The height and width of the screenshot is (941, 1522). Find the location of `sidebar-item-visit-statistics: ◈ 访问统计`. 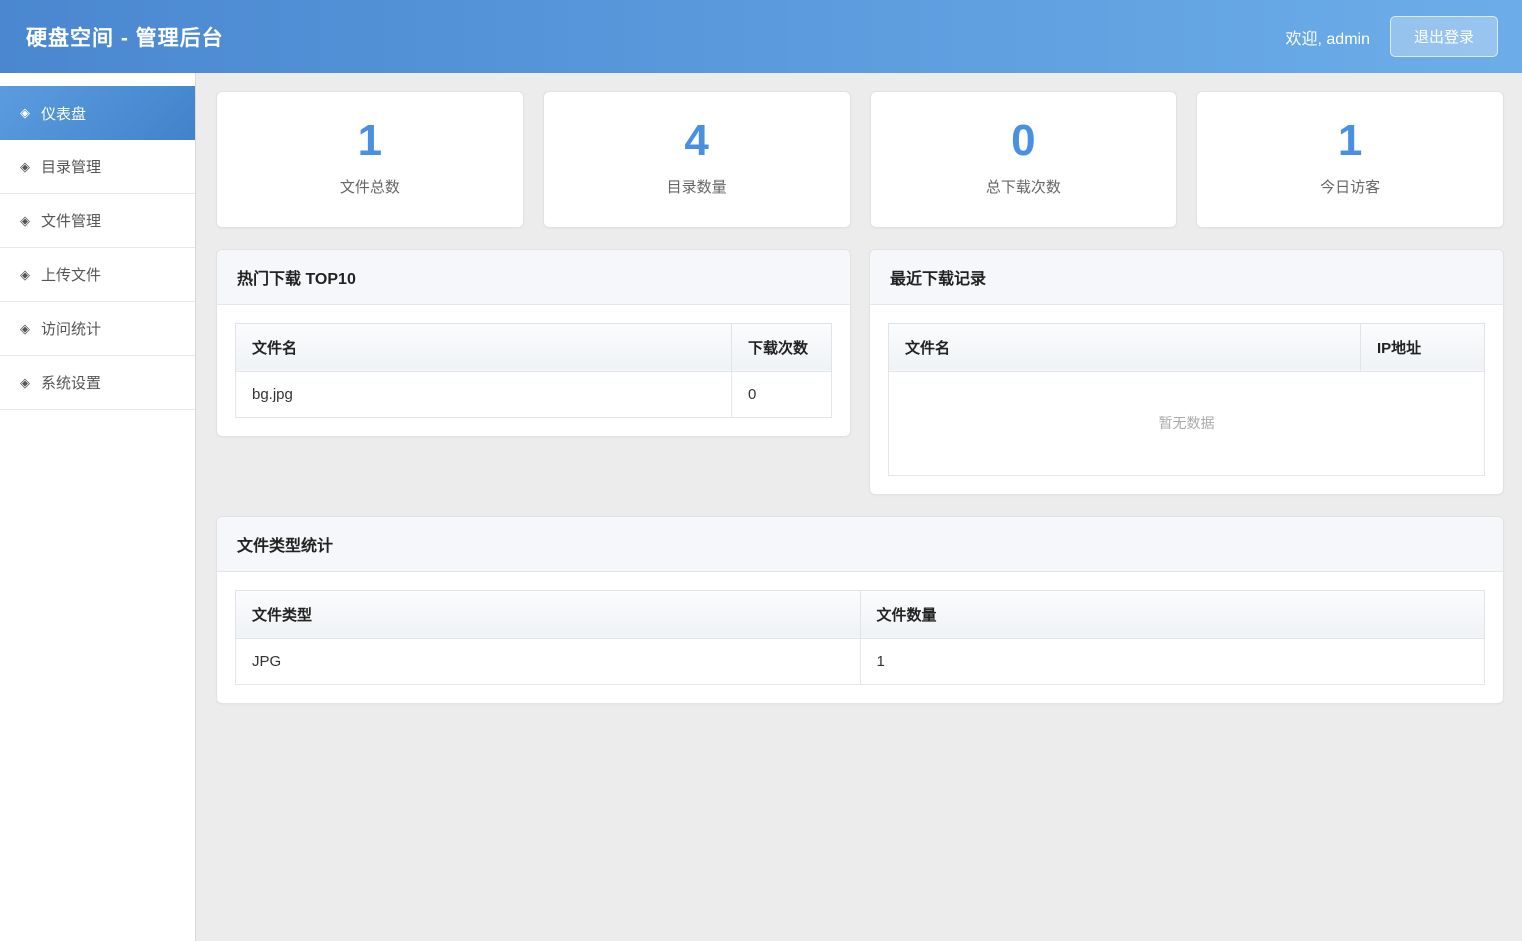

sidebar-item-visit-statistics: ◈ 访问统计 is located at coordinates (97, 329).